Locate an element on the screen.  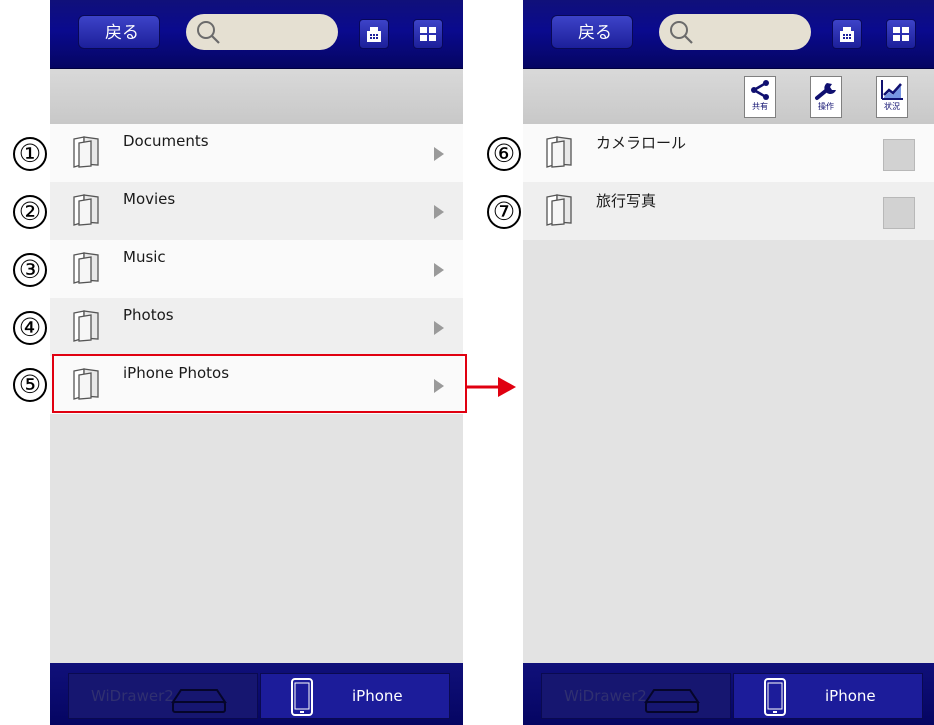
callout-number: ⑤ is located at coordinates (30, 385).